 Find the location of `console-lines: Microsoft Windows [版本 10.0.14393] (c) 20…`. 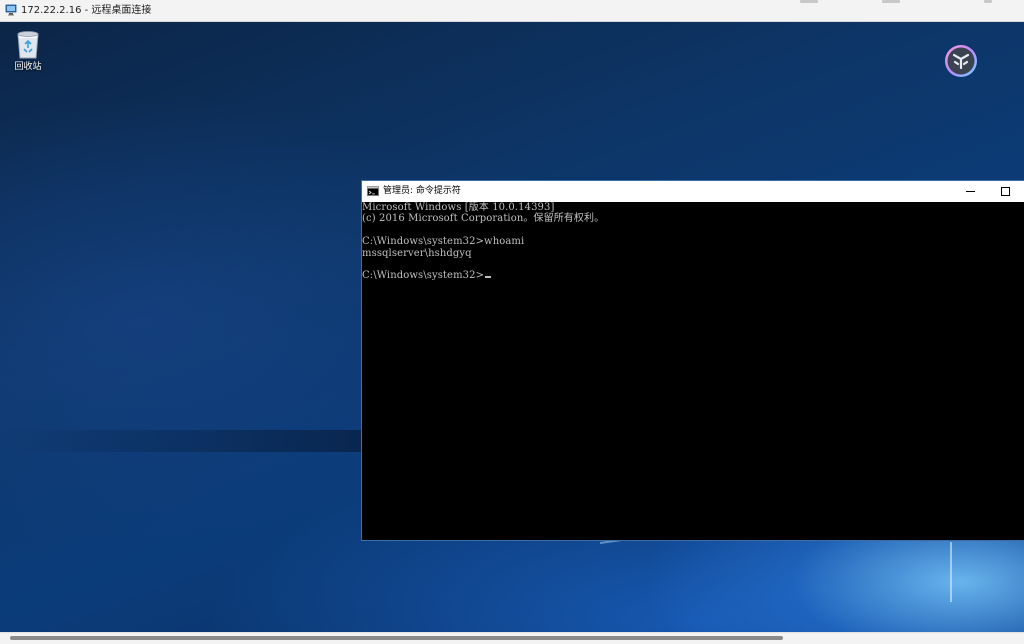

console-lines: Microsoft Windows [版本 10.0.14393] (c) 20… is located at coordinates (483, 242).